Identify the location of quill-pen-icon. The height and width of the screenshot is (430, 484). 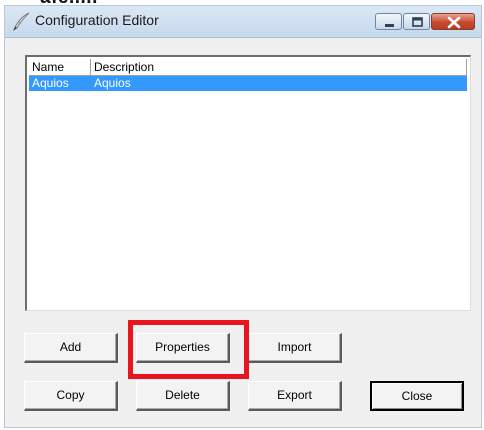
(21, 22).